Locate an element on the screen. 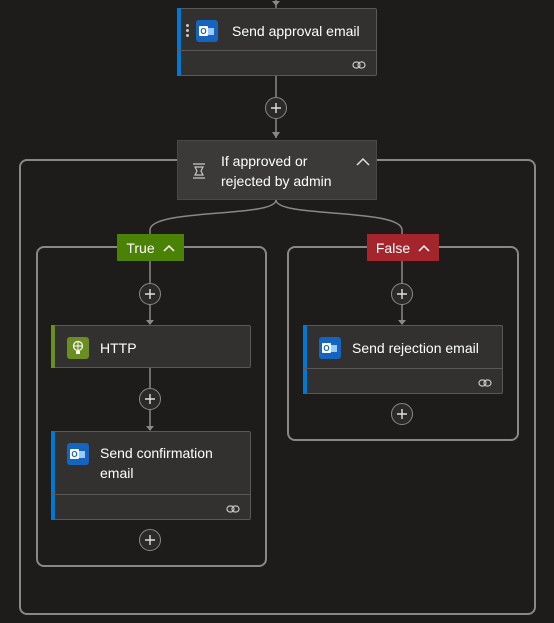 Image resolution: width=554 pixels, height=623 pixels. send-approval-email-card: O Send approval email is located at coordinates (277, 42).